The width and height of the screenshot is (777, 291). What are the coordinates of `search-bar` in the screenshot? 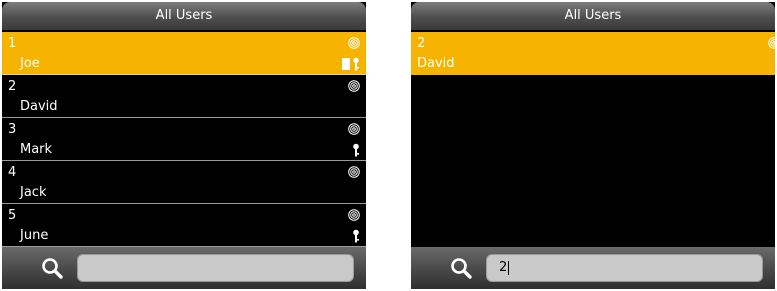 It's located at (184, 268).